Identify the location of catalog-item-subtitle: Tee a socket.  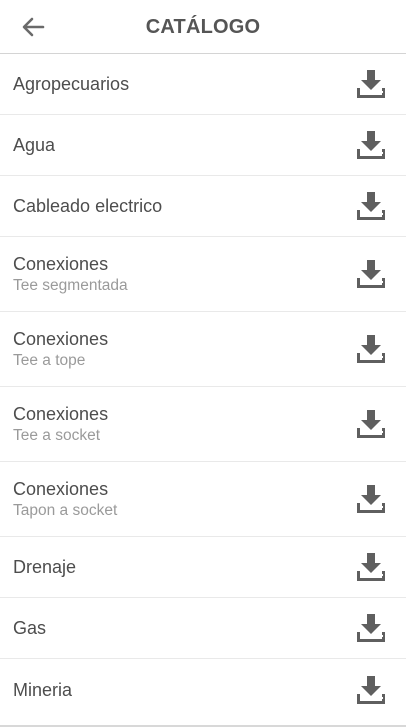
(57, 435).